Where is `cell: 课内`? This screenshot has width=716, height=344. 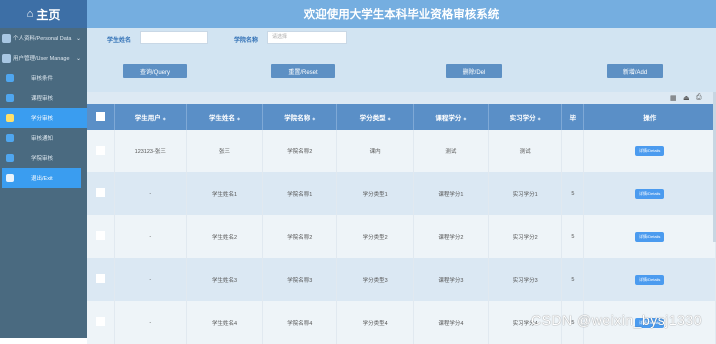 cell: 课内 is located at coordinates (375, 151).